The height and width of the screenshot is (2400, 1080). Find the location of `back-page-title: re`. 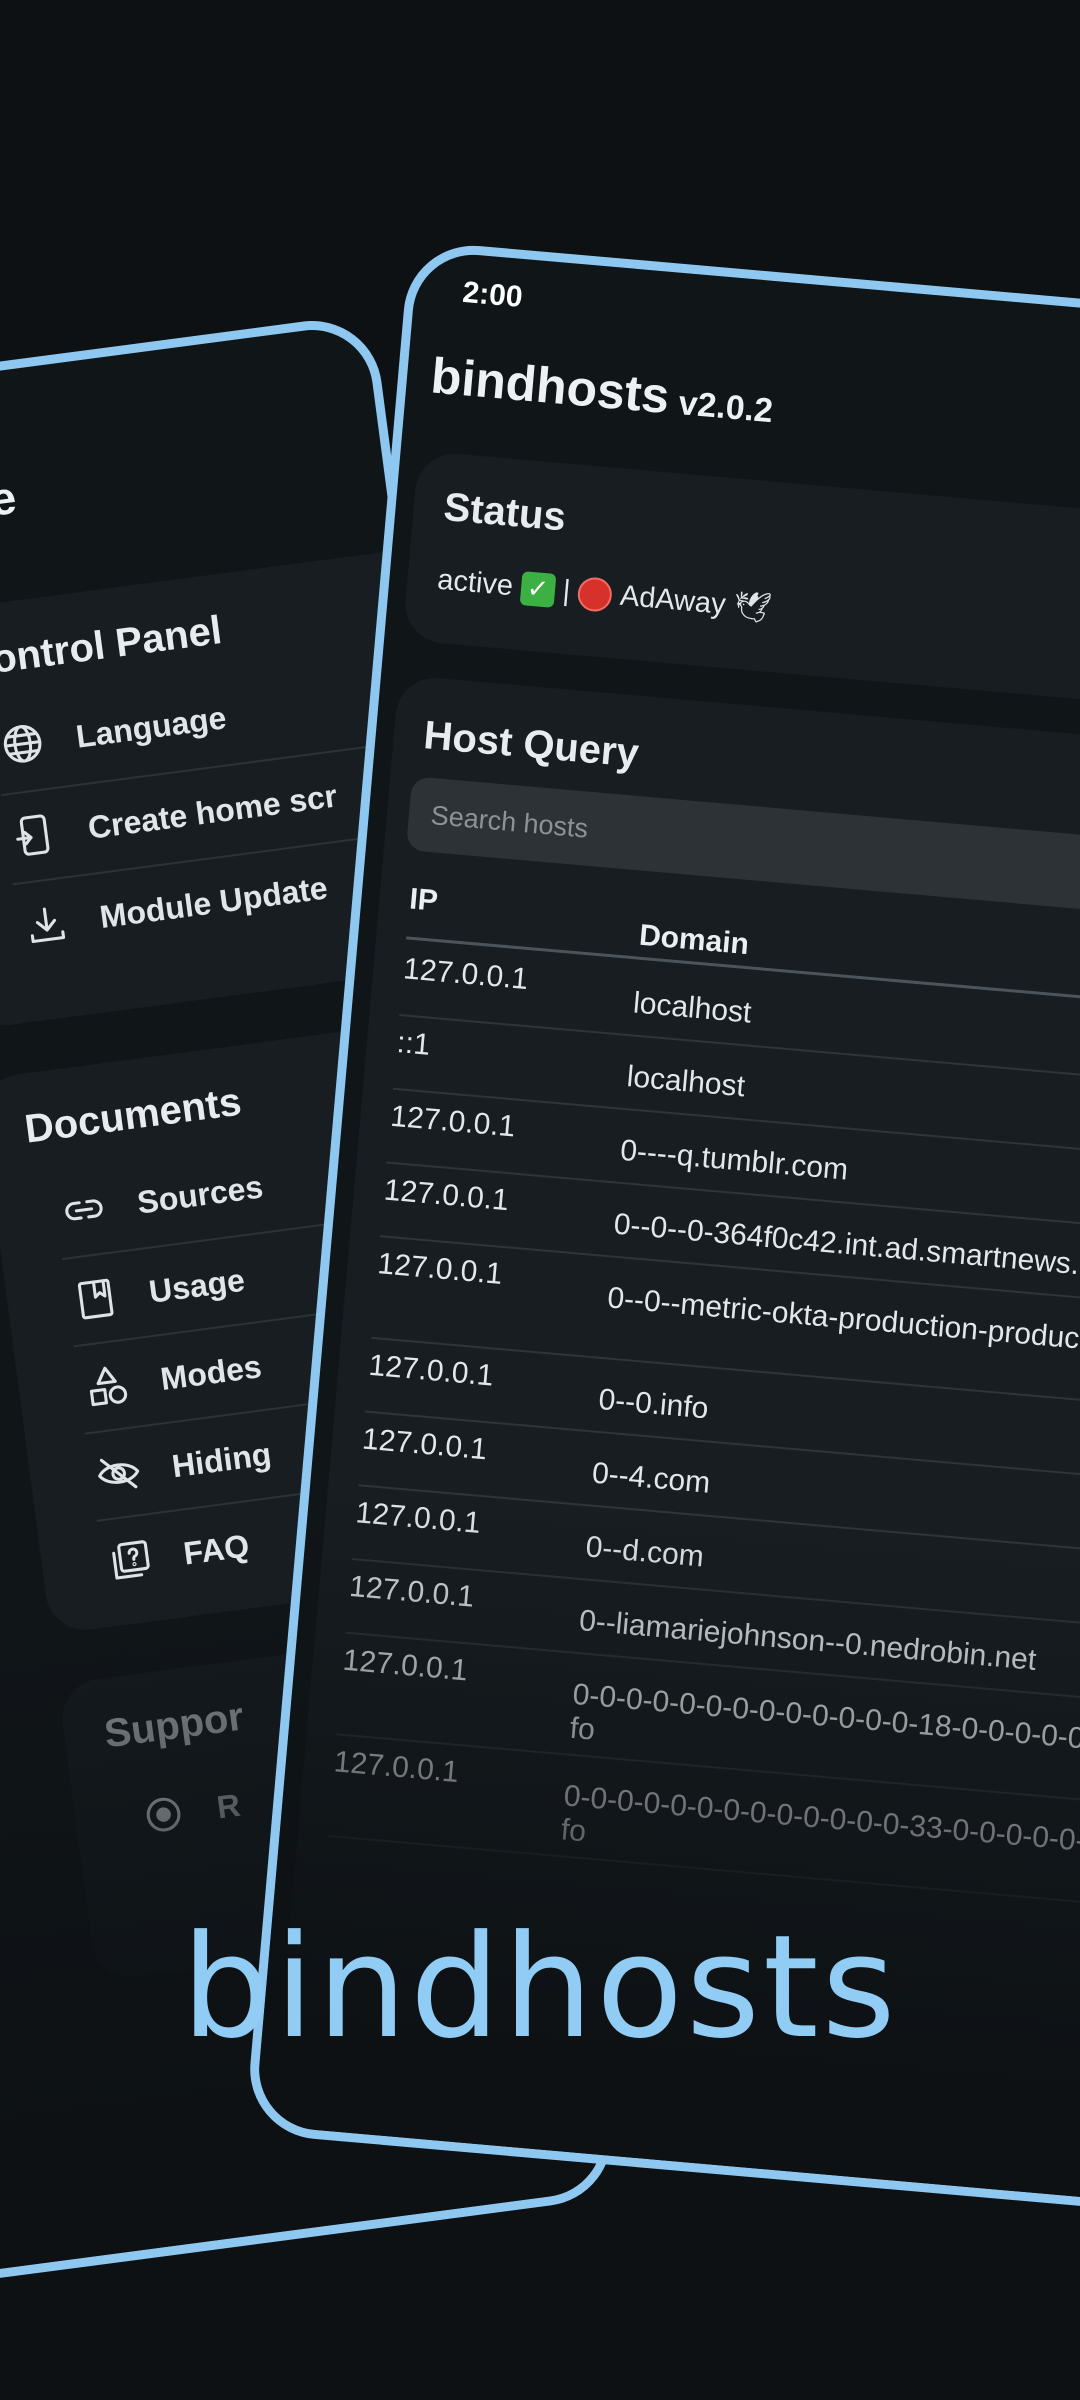

back-page-title: re is located at coordinates (10, 499).